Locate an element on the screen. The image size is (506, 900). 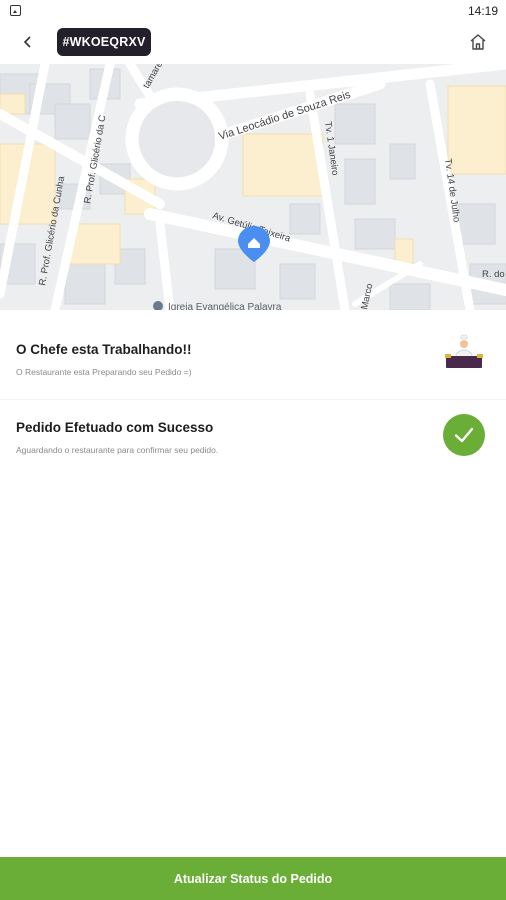
chef-icon is located at coordinates (464, 351).